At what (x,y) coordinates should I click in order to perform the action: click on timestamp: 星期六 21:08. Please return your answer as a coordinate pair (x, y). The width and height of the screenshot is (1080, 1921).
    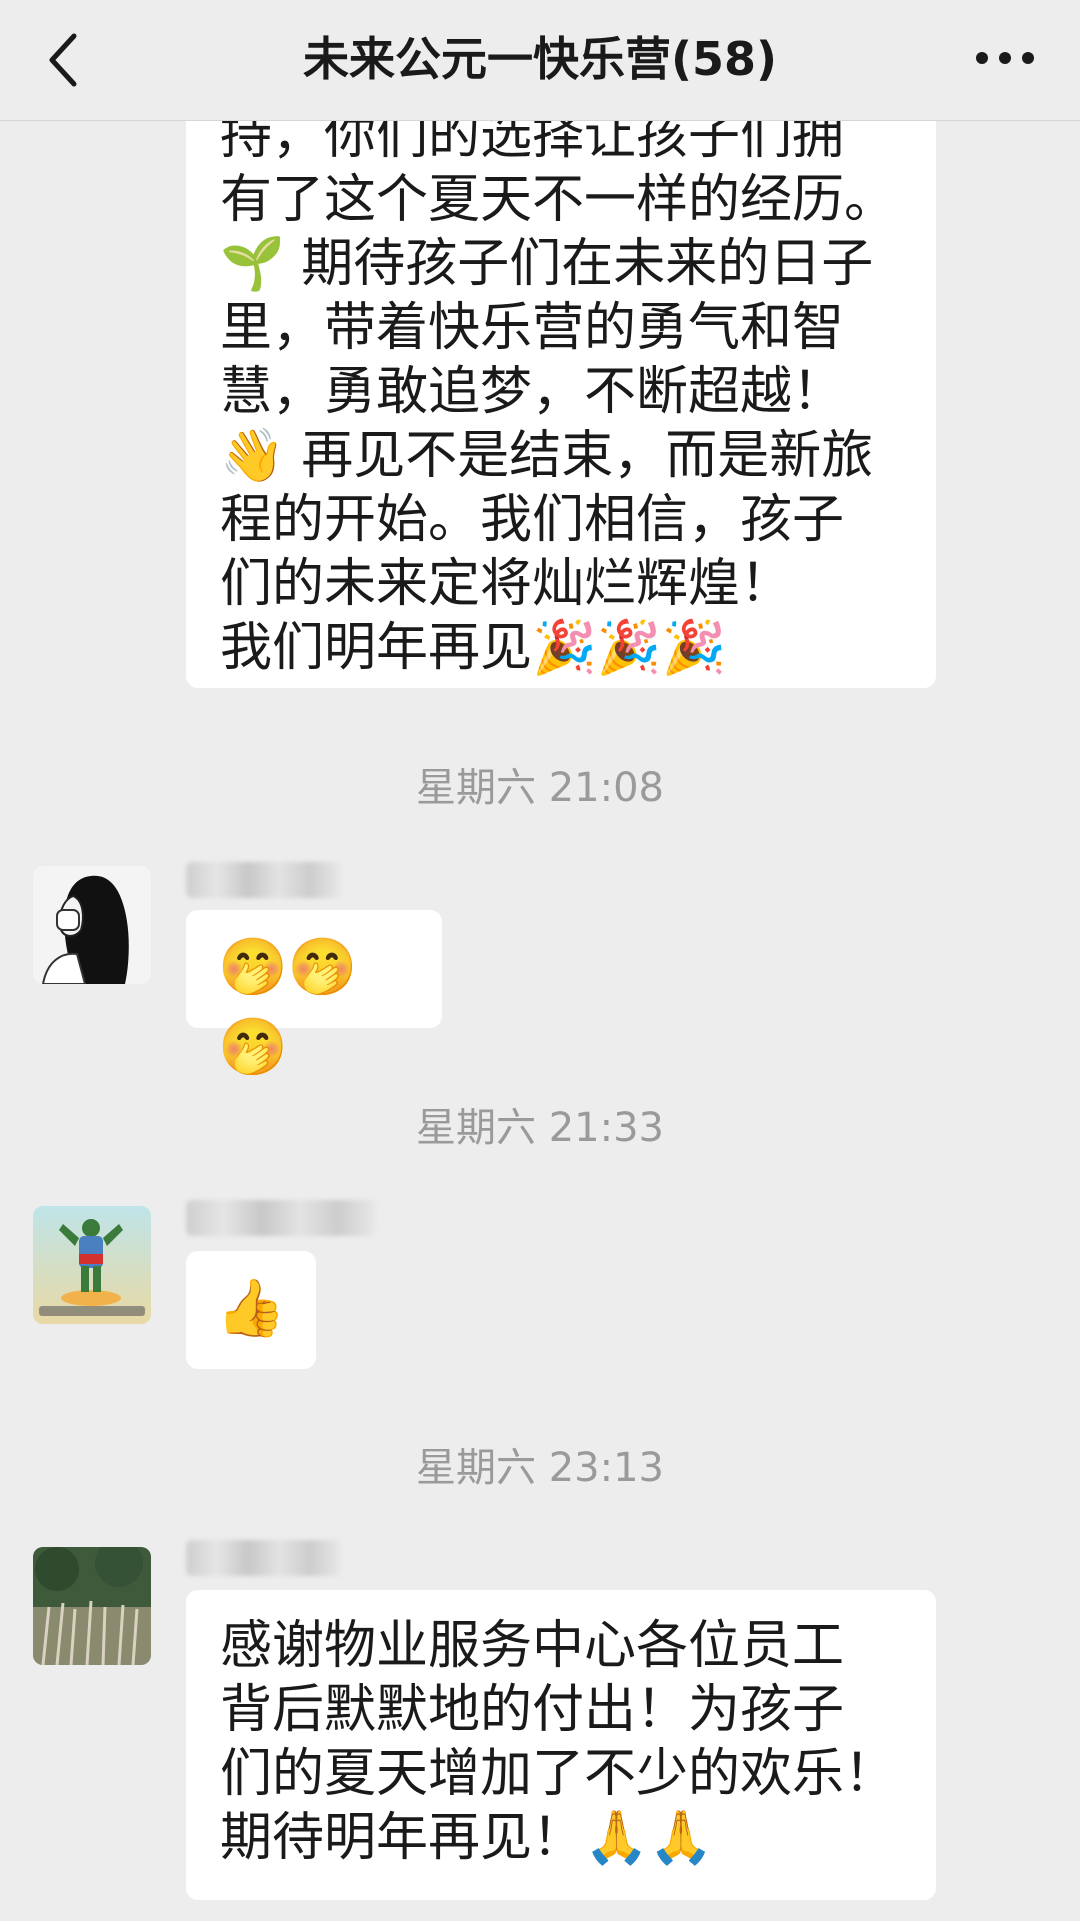
    Looking at the image, I should click on (540, 788).